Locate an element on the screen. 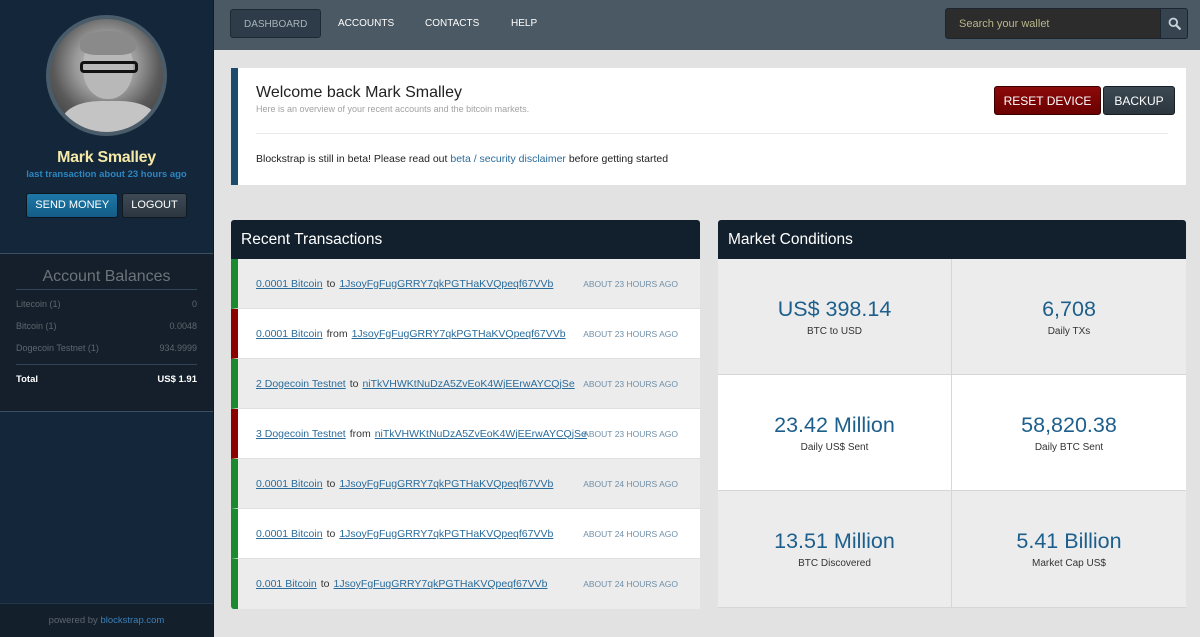  market-stat-value: 6,708 is located at coordinates (1069, 308).